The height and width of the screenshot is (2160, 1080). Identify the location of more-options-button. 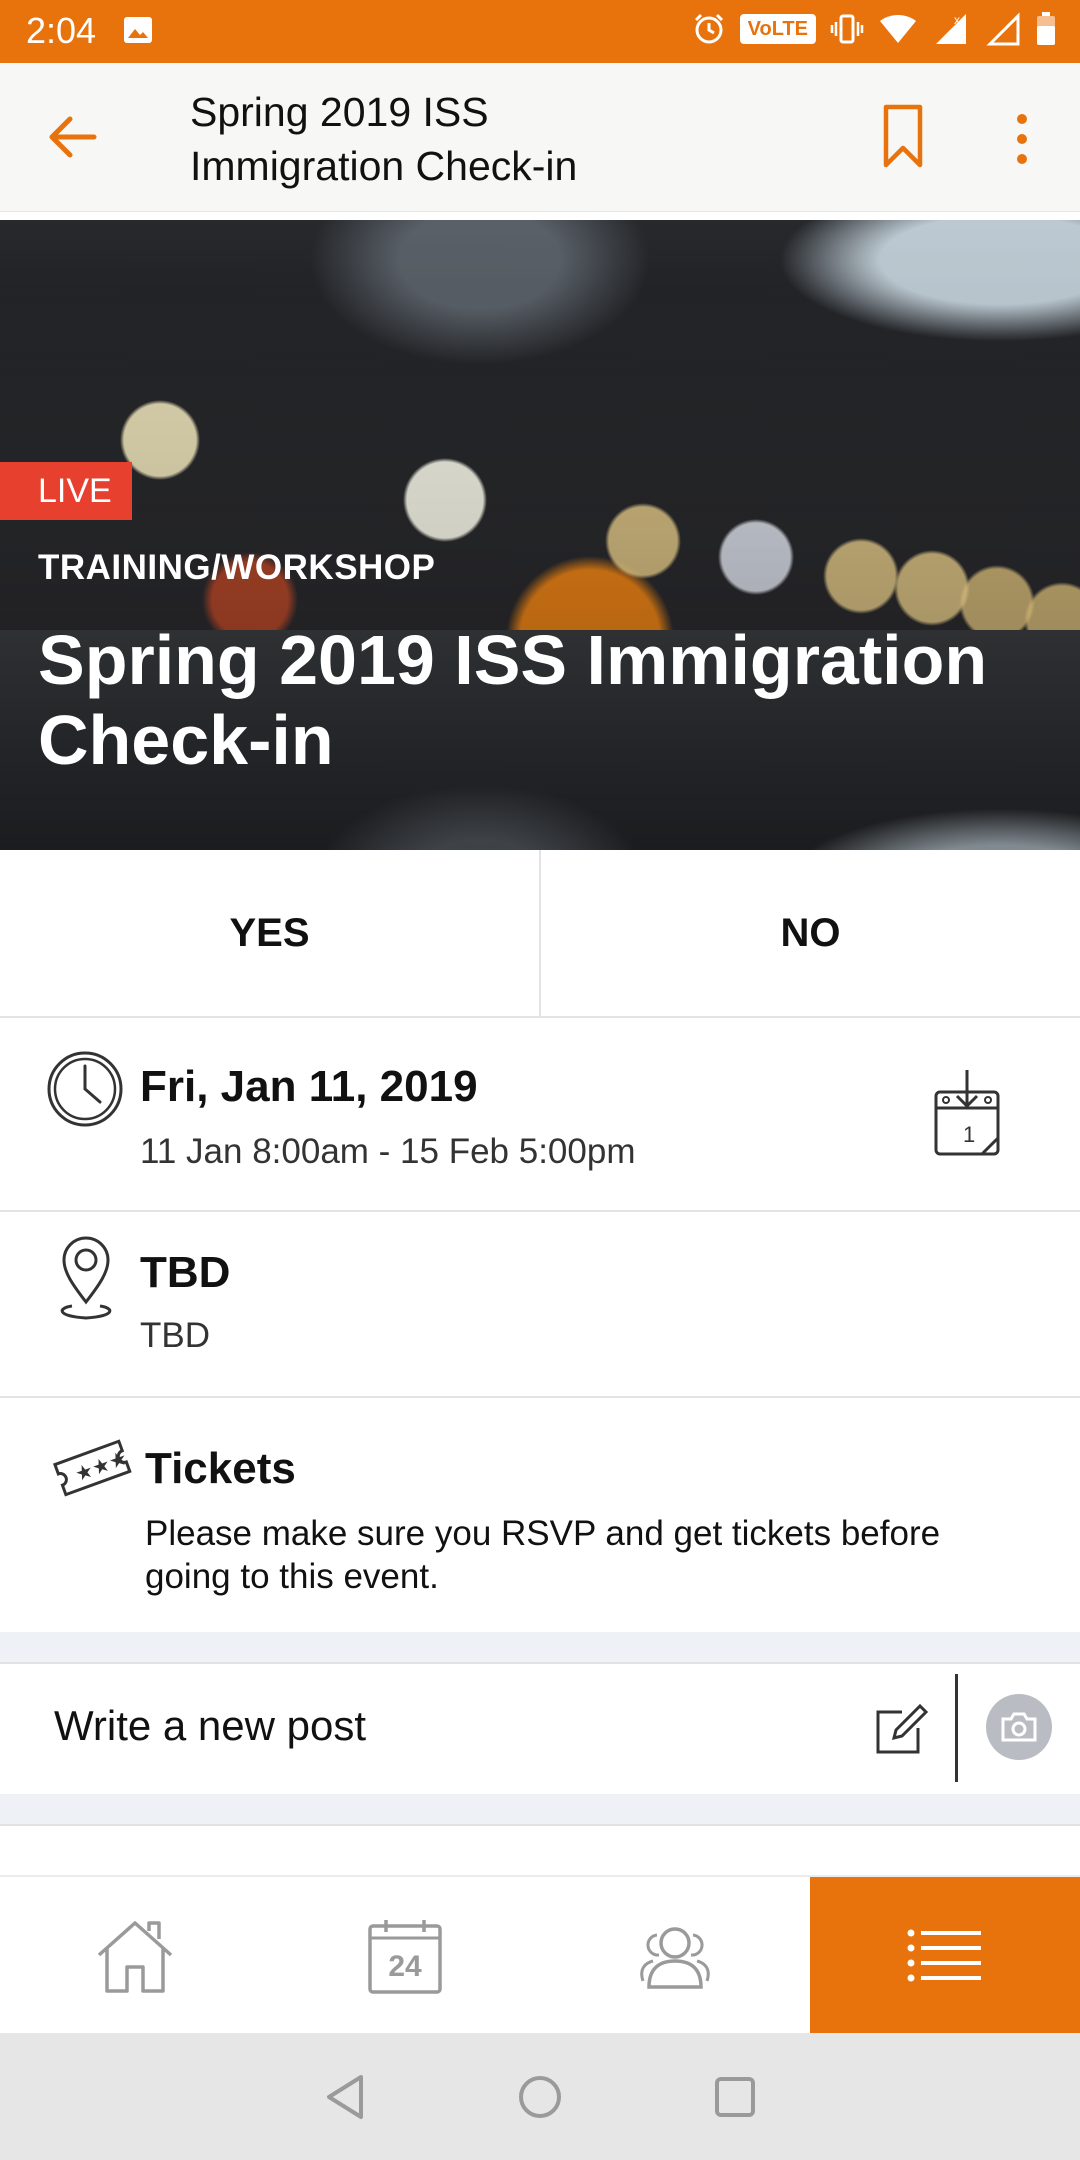
(1022, 139).